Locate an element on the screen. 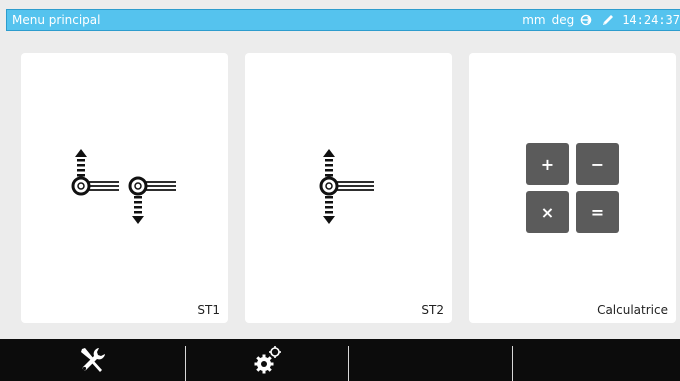 The image size is (680, 381). angle-unit: deg is located at coordinates (563, 20).